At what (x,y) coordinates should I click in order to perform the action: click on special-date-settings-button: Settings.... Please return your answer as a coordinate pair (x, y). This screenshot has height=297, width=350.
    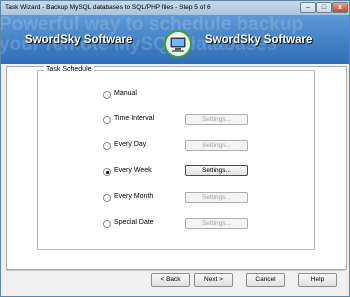
    Looking at the image, I should click on (216, 223).